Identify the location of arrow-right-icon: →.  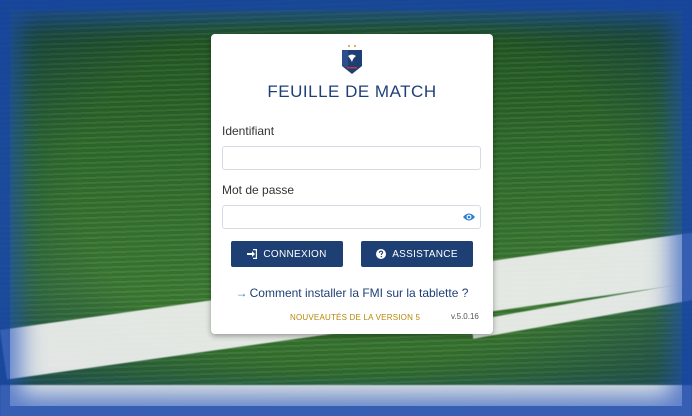
(241, 293).